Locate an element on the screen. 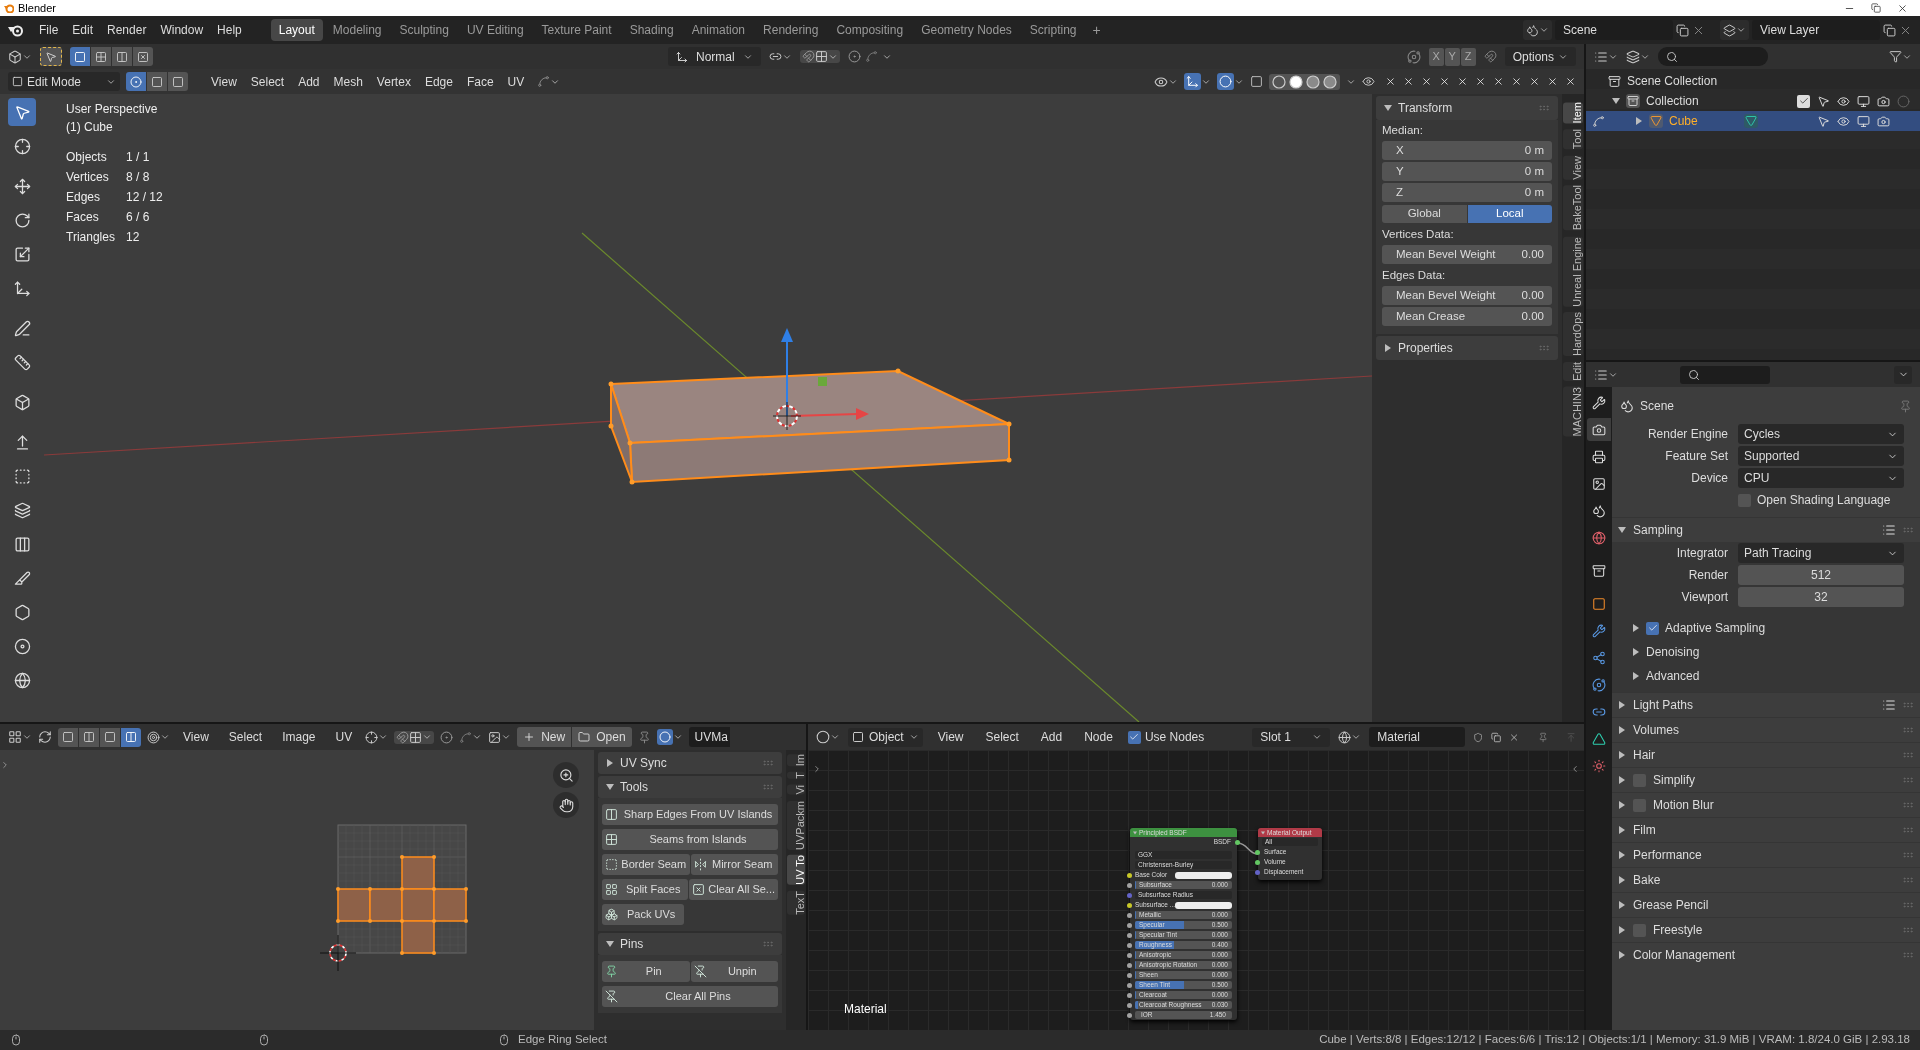  toggle-button: Global is located at coordinates (1424, 214).